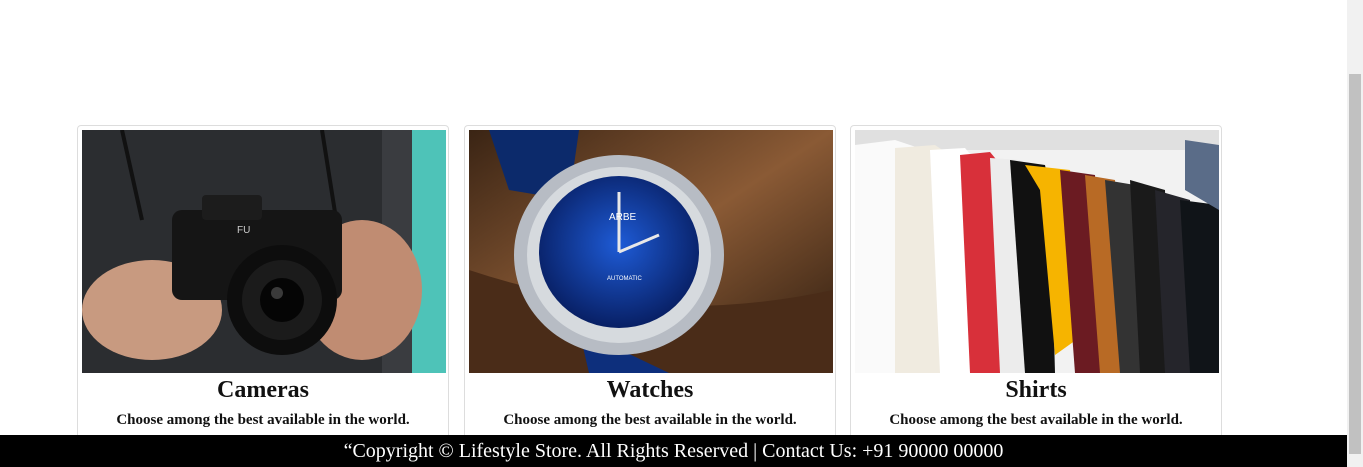  I want to click on svg-text: AUTOMATIC, so click(624, 279).